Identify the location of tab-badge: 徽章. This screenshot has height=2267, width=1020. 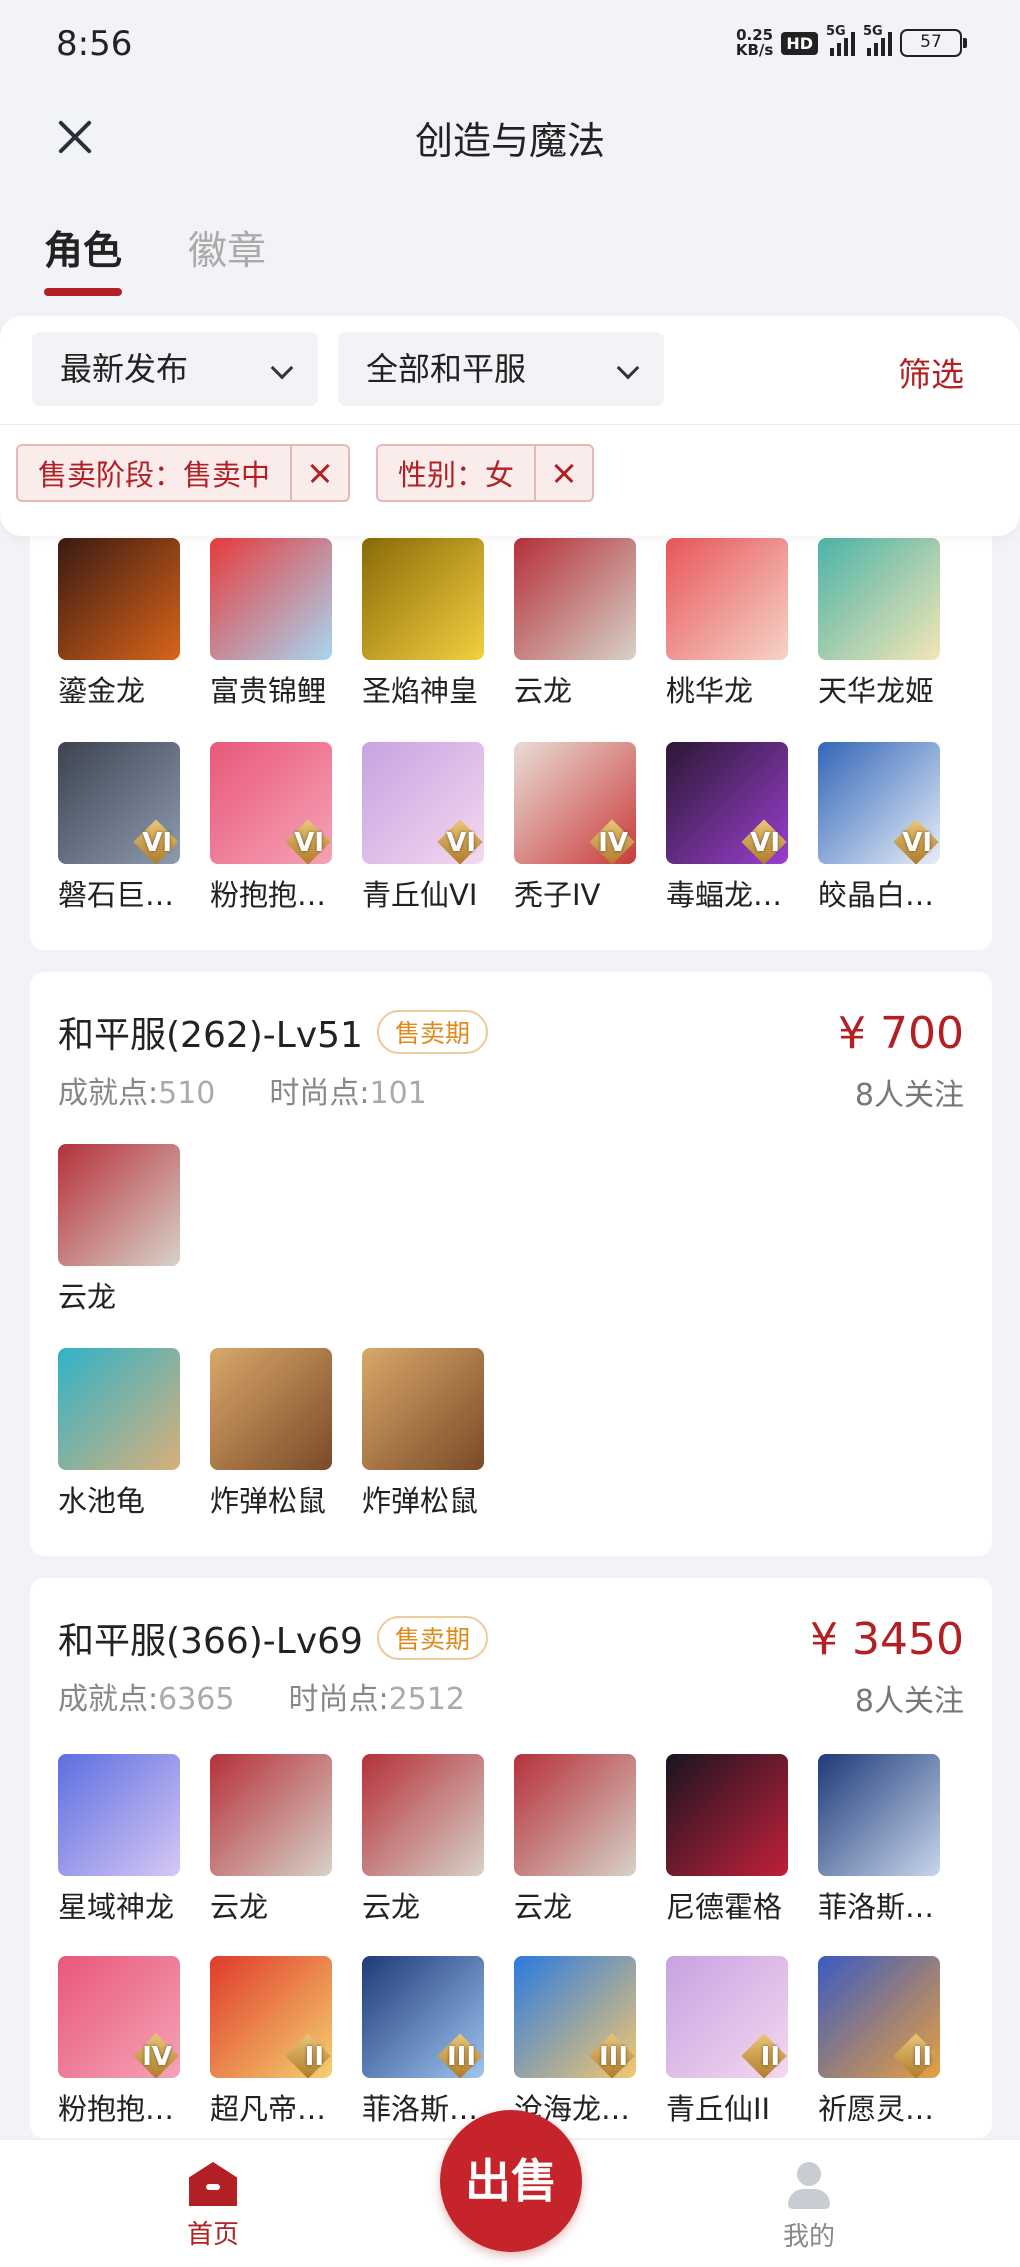
(227, 258).